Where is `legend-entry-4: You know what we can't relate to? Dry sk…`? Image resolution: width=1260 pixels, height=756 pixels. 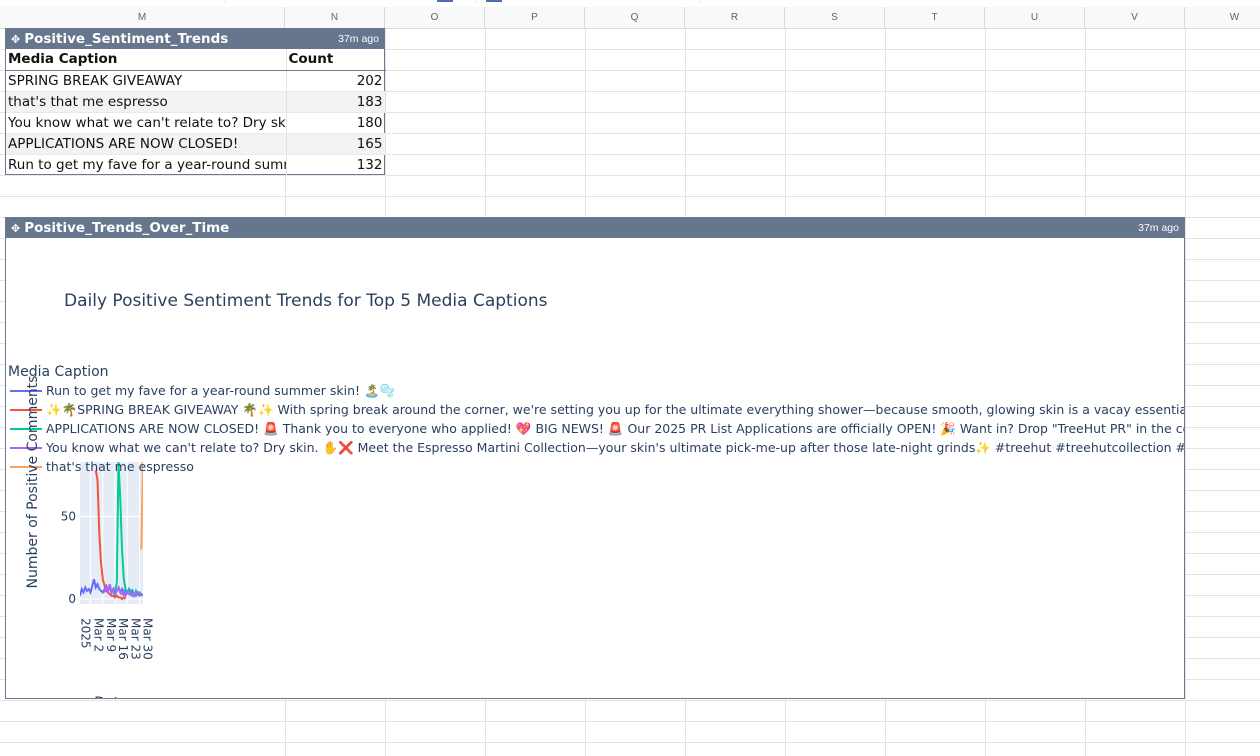
legend-entry-4: You know what we can't relate to? Dry sk… is located at coordinates (614, 448).